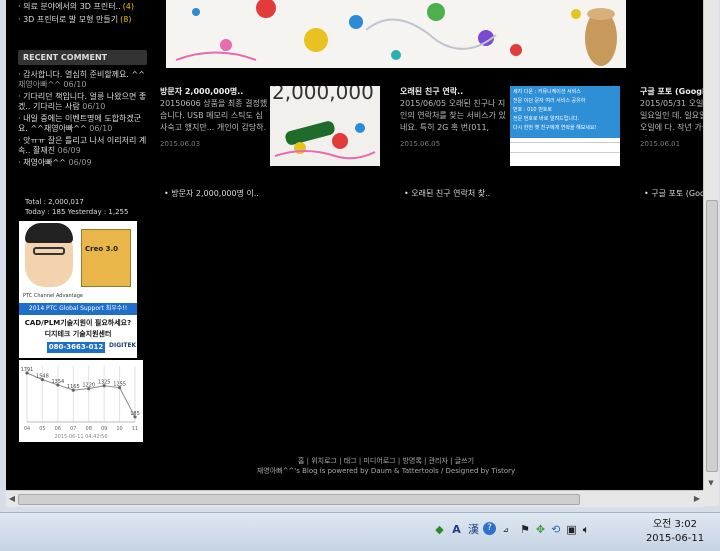 Image resolution: width=720 pixels, height=551 pixels. I want to click on party-decoration-image, so click(396, 34).